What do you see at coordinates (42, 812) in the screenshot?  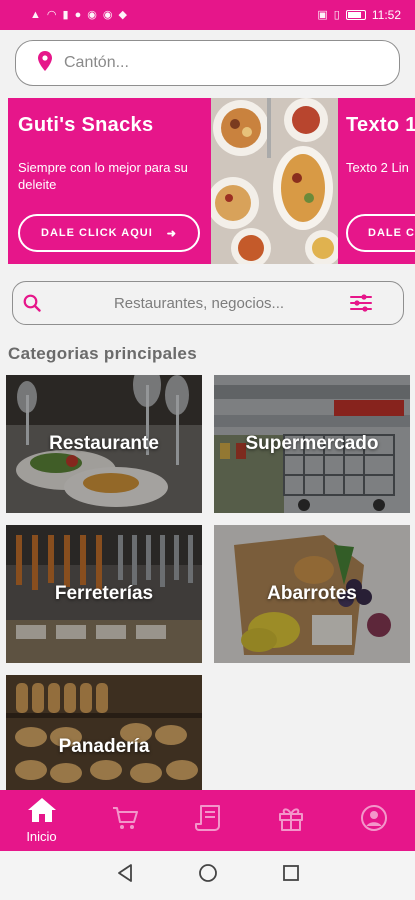 I see `home-icon` at bounding box center [42, 812].